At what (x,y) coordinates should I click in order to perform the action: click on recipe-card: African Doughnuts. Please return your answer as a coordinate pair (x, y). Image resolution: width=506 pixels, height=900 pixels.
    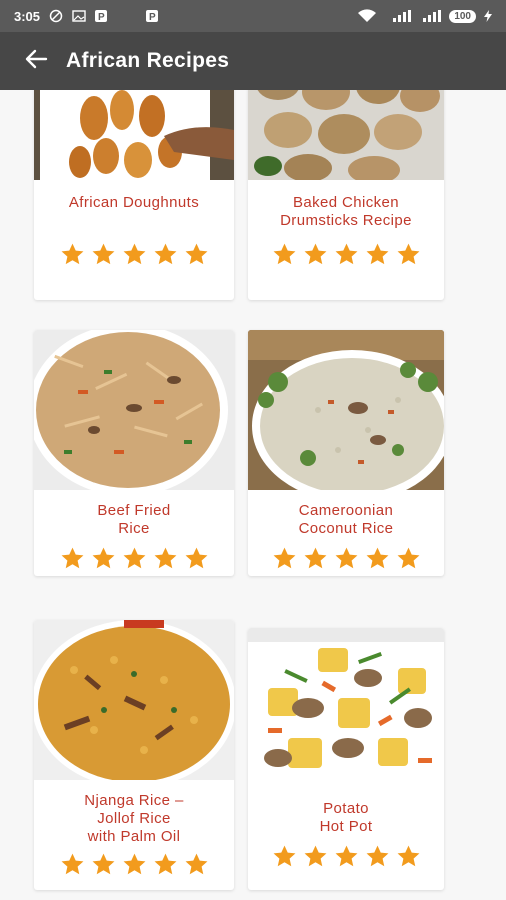
    Looking at the image, I should click on (134, 195).